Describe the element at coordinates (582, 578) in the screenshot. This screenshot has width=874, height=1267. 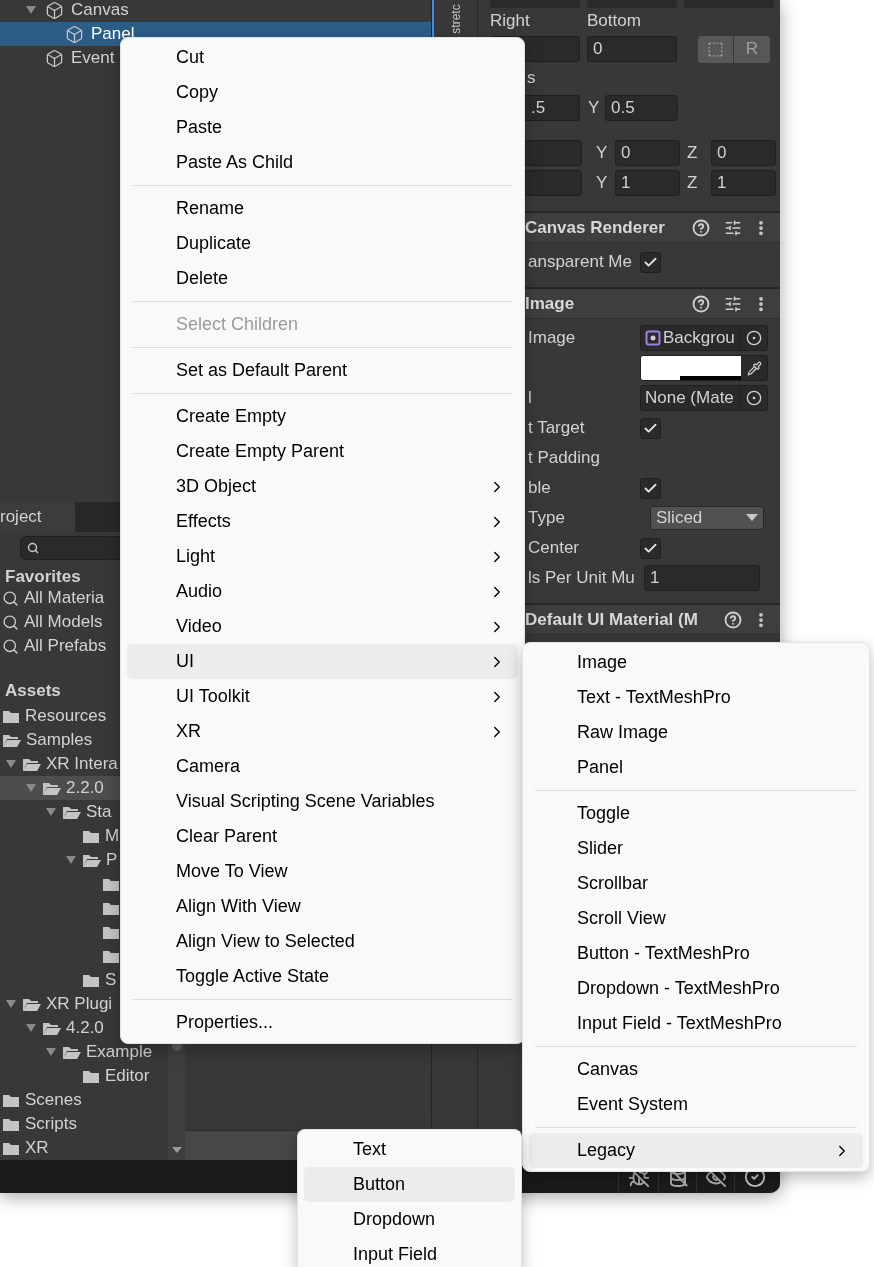
I see `property-label: ls Per Unit Mu` at that location.